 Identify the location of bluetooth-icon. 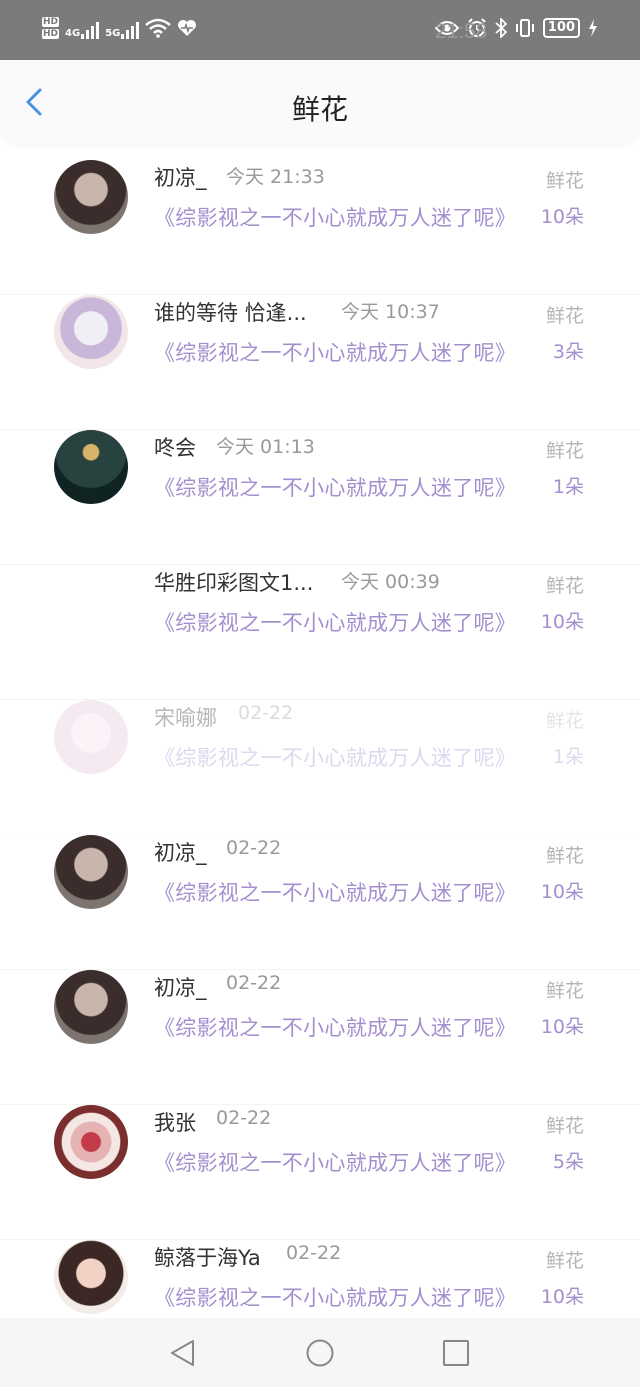
(501, 28).